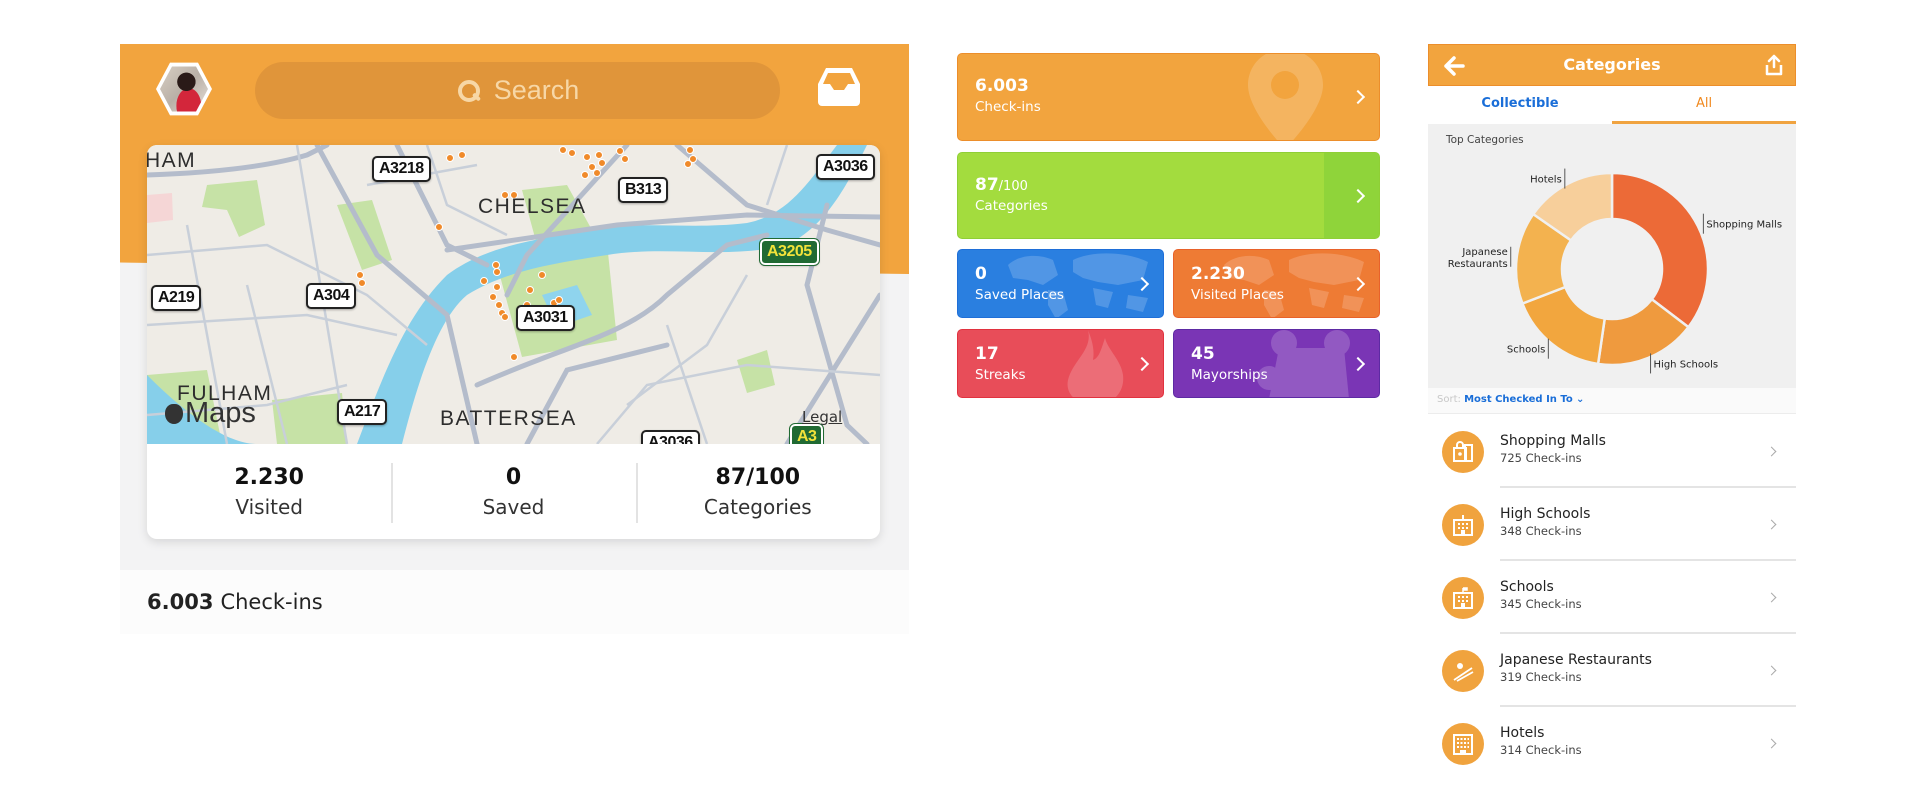 Image resolution: width=1920 pixels, height=811 pixels. What do you see at coordinates (269, 492) in the screenshot?
I see `stat-visited: 2.230 Visited` at bounding box center [269, 492].